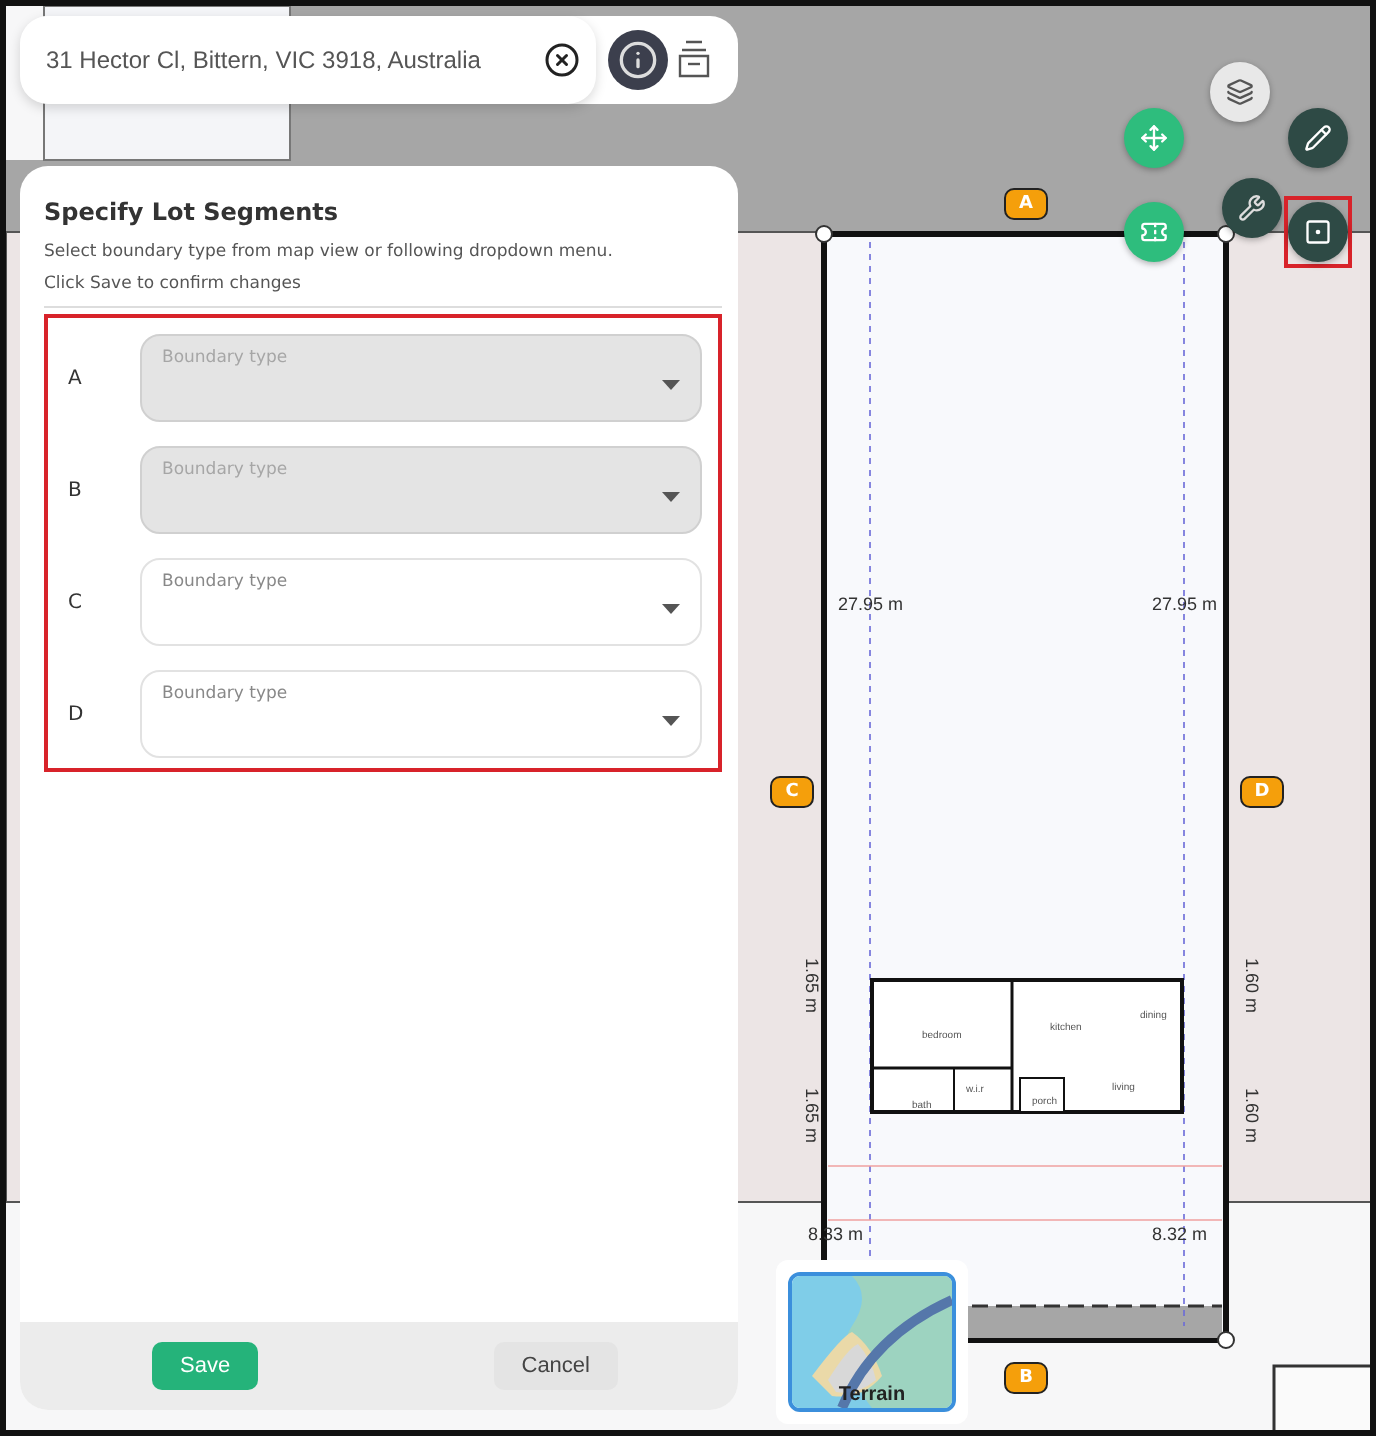 The height and width of the screenshot is (1436, 1376). Describe the element at coordinates (76, 602) in the screenshot. I see `segment-label: C` at that location.